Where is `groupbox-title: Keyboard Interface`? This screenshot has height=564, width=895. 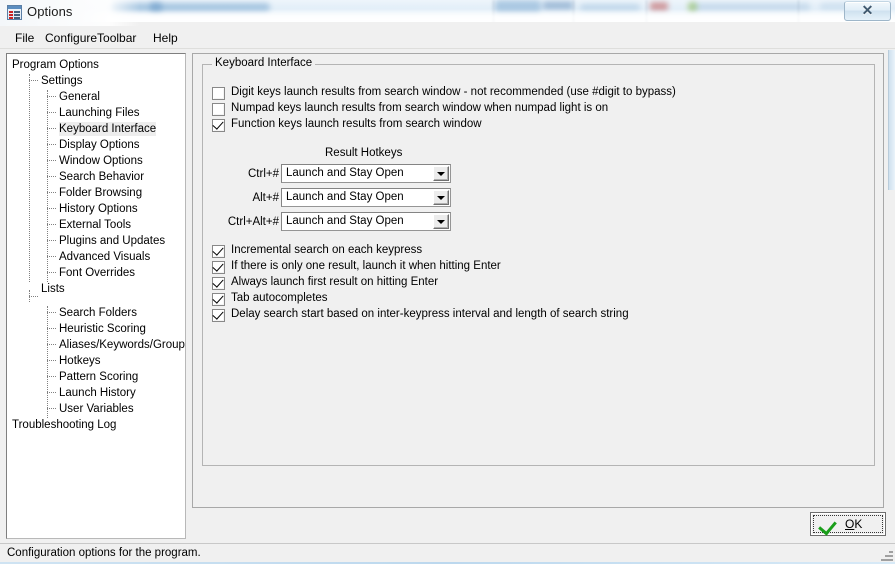
groupbox-title: Keyboard Interface is located at coordinates (264, 63).